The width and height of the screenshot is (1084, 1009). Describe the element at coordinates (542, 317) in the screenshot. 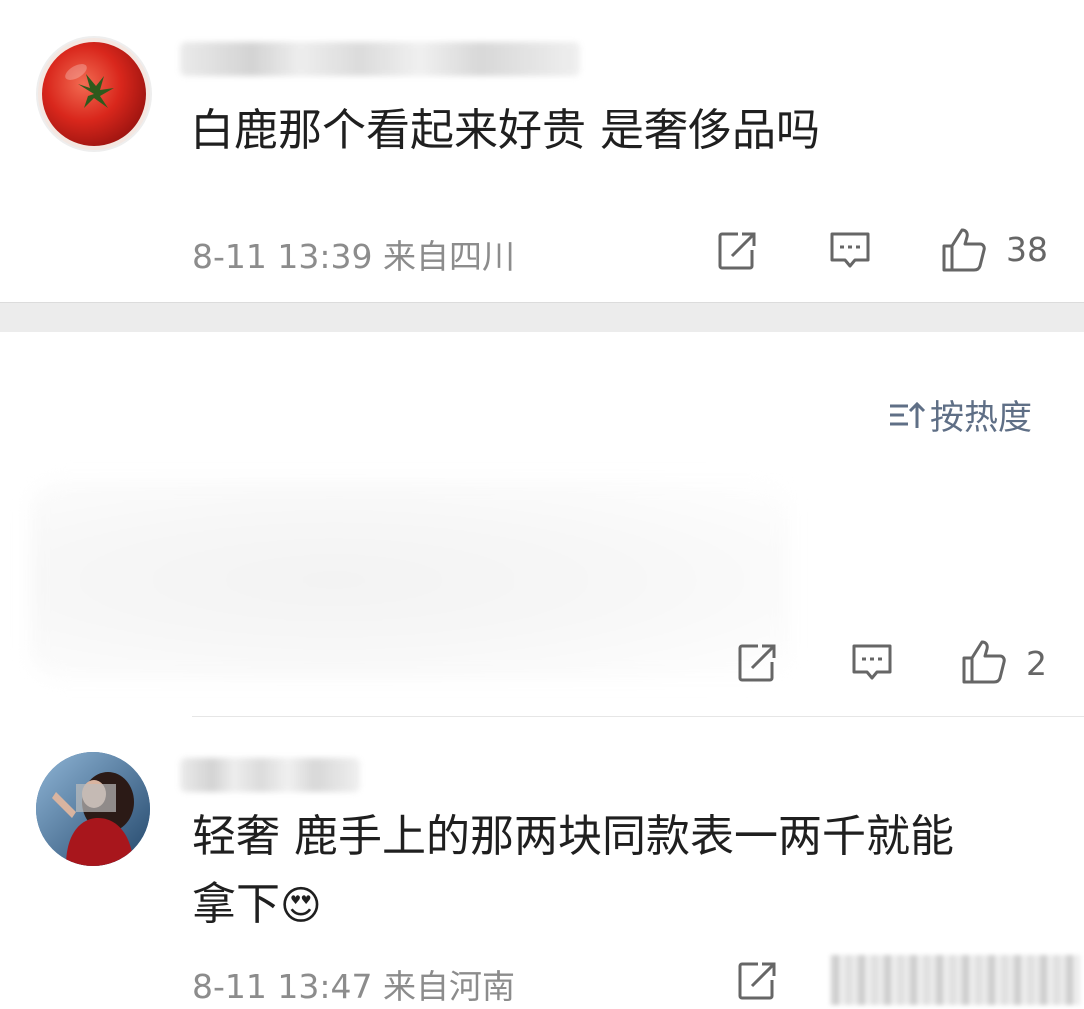

I see `section-divider` at that location.